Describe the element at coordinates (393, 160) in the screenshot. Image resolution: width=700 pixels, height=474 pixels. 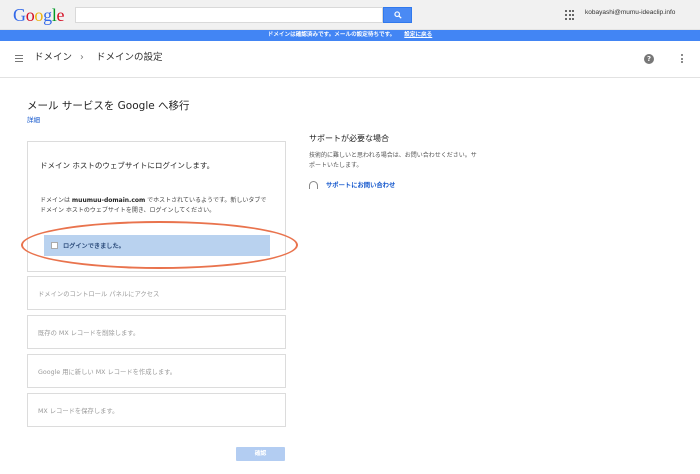
I see `support-text: 技術的に難しいと思われる場合は、お問い合わせください。サポートいたします。` at that location.